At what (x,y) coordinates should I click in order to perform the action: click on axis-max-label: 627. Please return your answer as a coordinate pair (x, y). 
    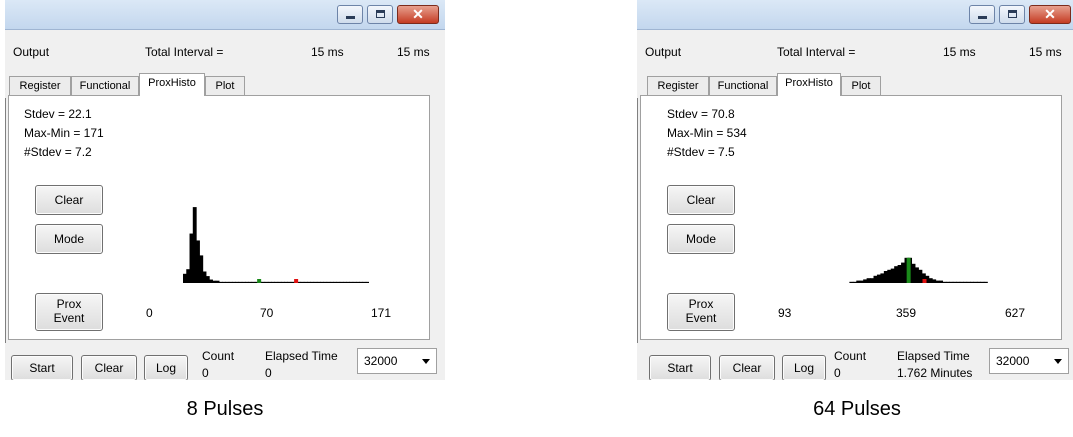
    Looking at the image, I should click on (1015, 313).